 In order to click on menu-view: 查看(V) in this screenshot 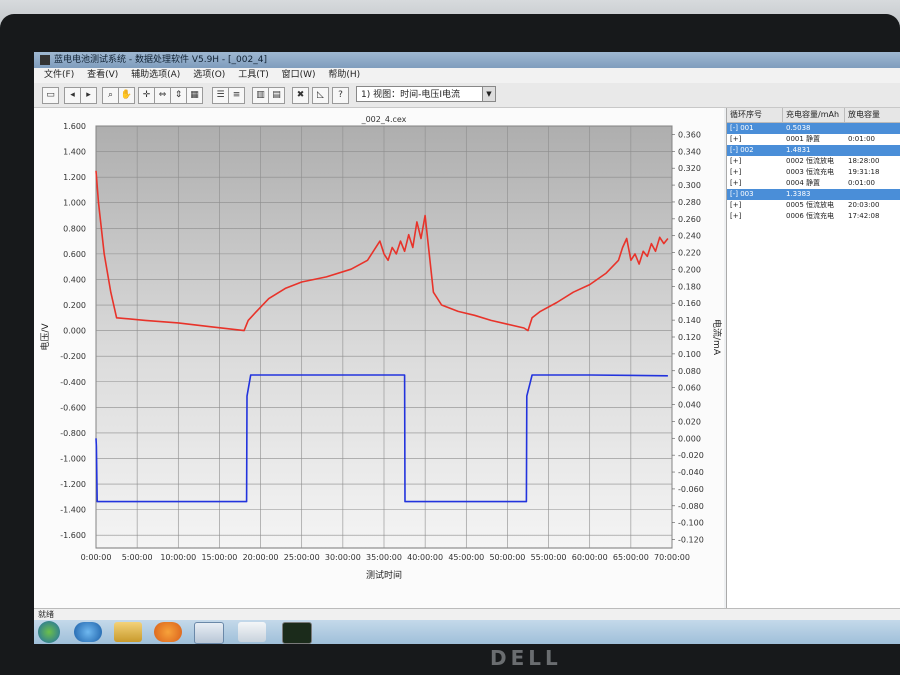, I will do `click(102, 75)`.